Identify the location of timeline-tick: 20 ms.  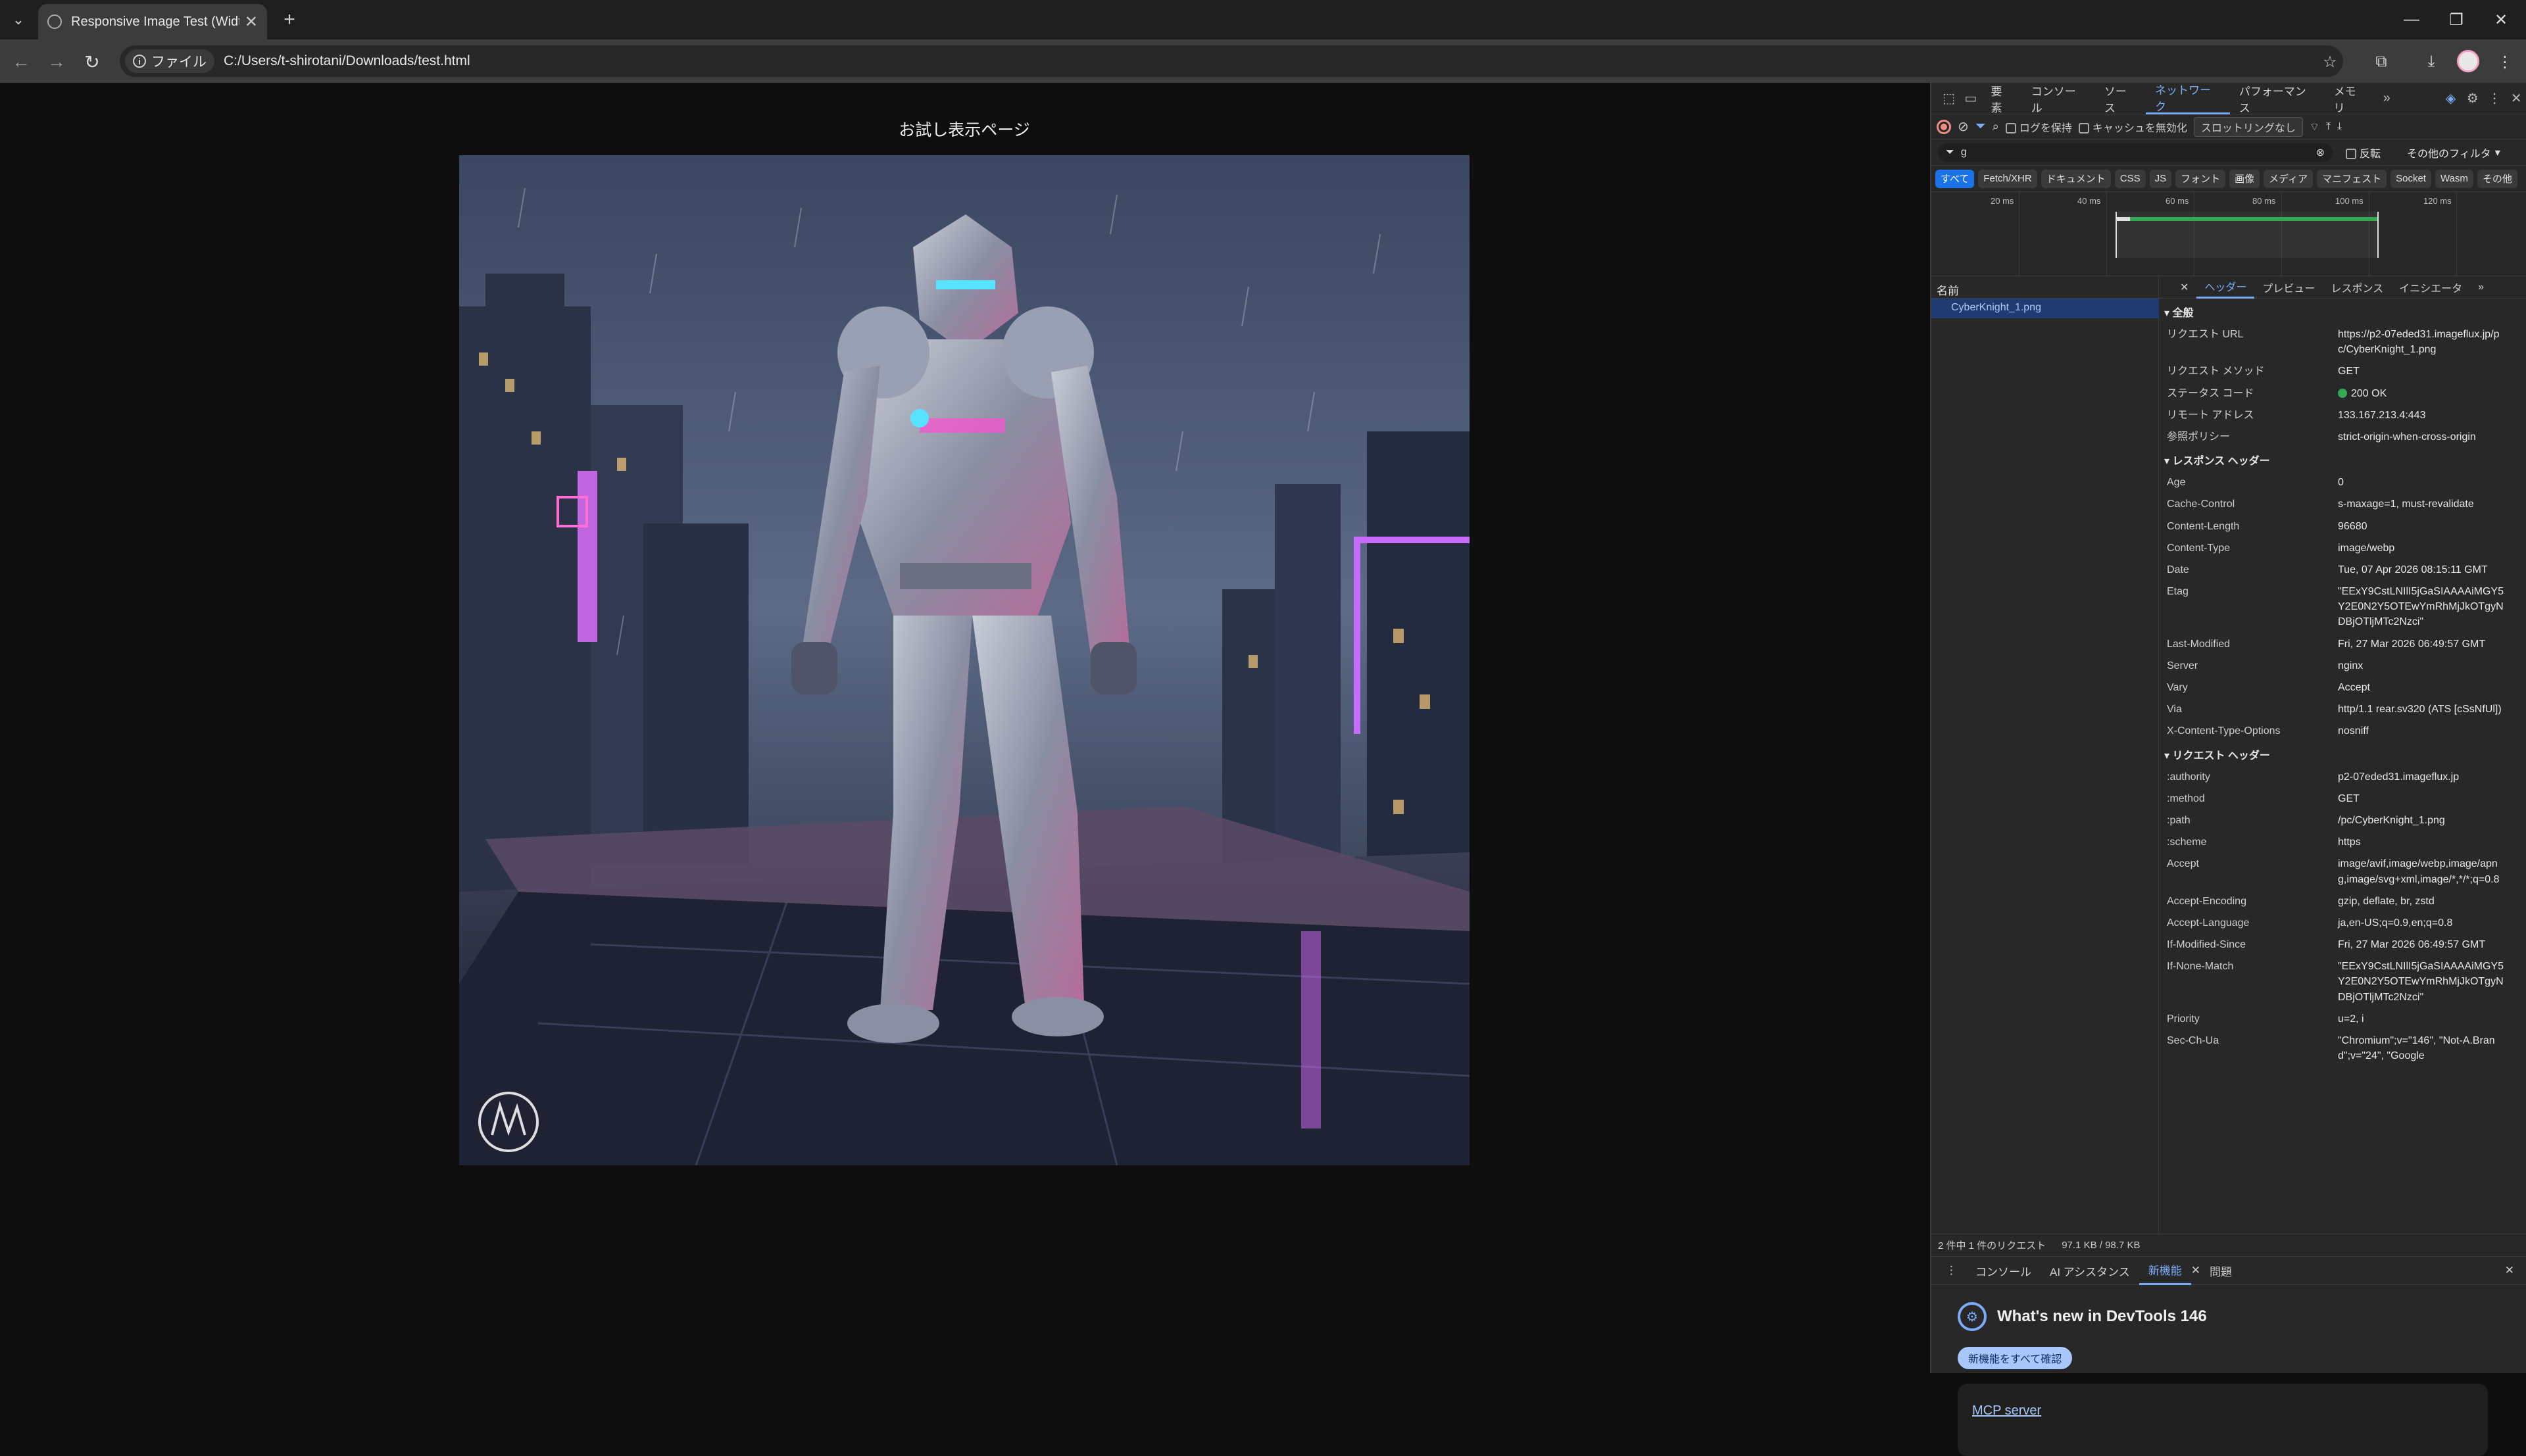
(2002, 201).